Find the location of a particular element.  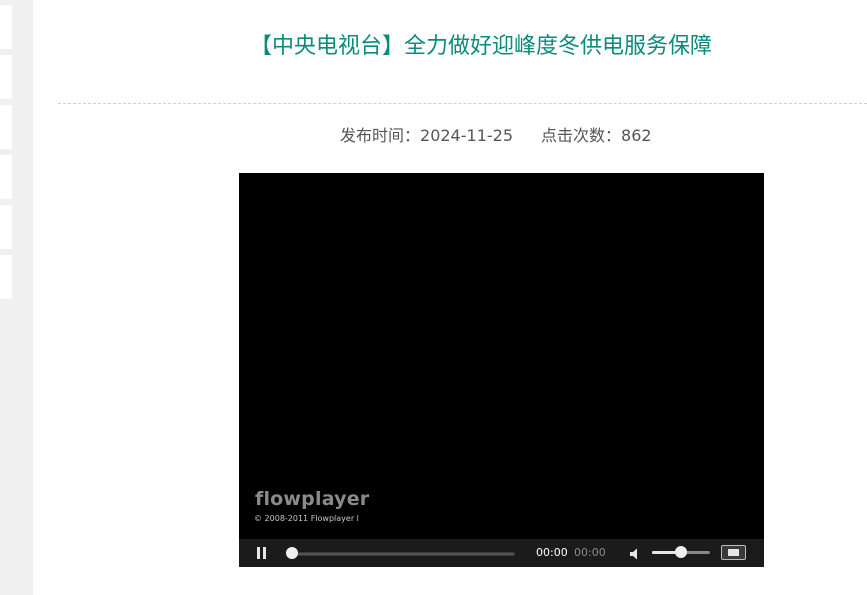

speaker-icon is located at coordinates (633, 554).